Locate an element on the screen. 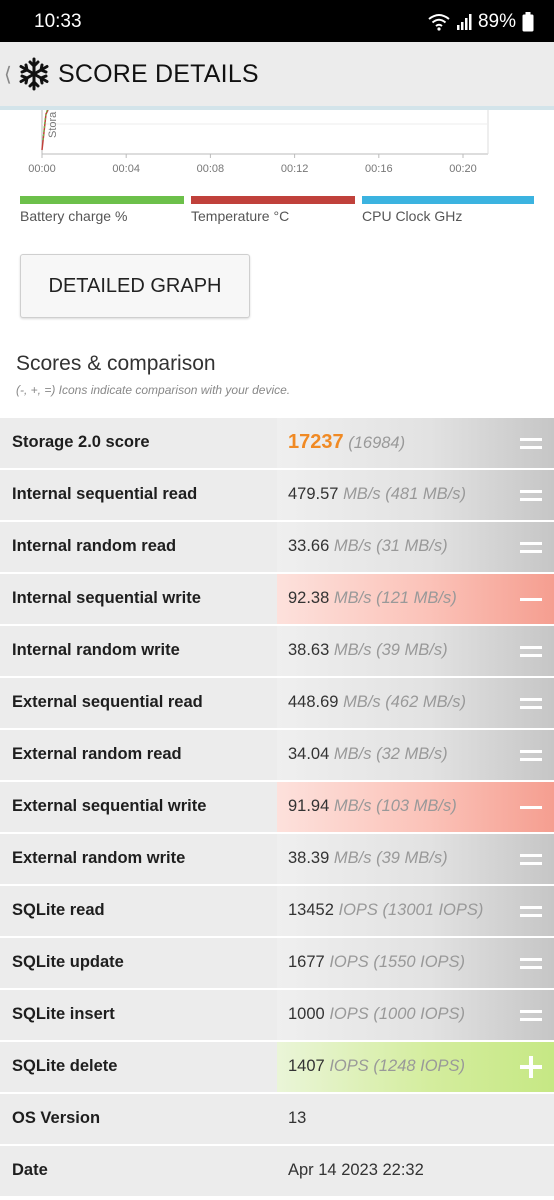  score-value: 33.66 MB/s (31 MB/s) is located at coordinates (368, 546).